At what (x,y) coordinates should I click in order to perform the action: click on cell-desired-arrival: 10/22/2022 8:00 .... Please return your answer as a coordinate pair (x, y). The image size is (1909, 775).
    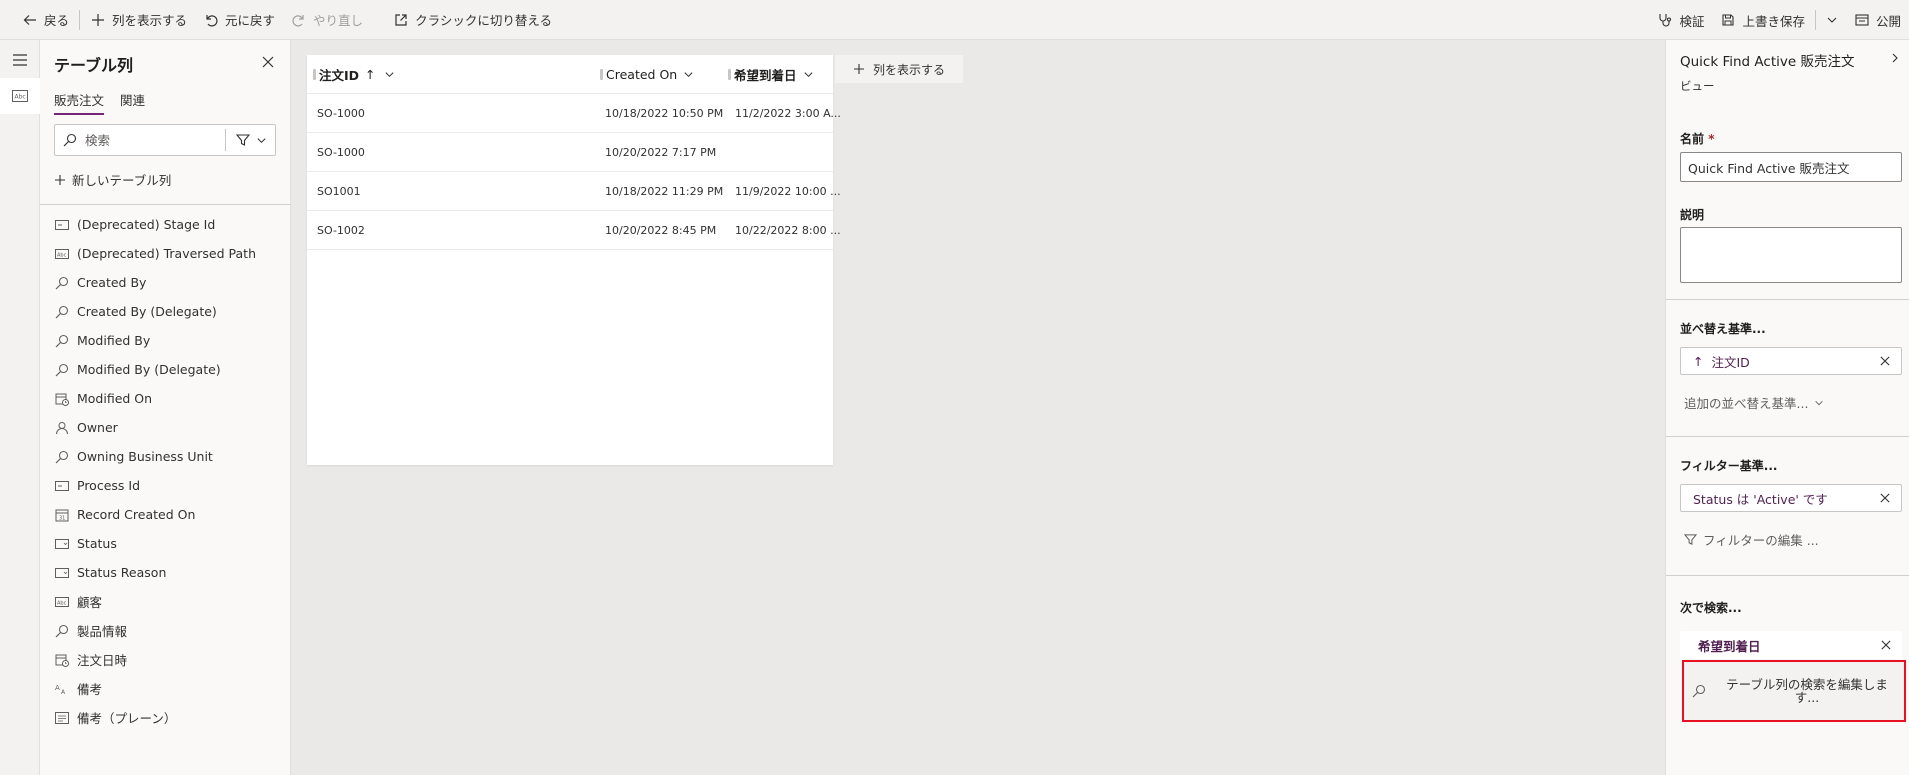
    Looking at the image, I should click on (788, 230).